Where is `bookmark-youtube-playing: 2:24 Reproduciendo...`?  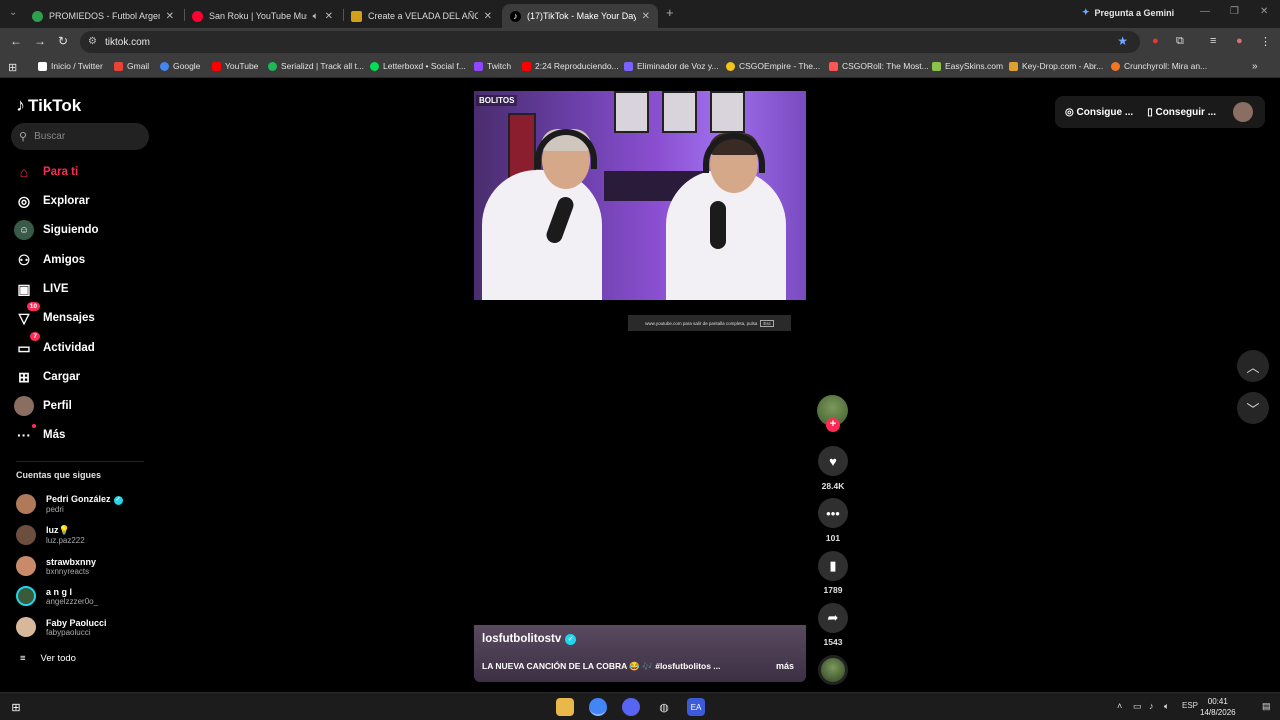
bookmark-youtube-playing: 2:24 Reproduciendo... is located at coordinates (570, 66).